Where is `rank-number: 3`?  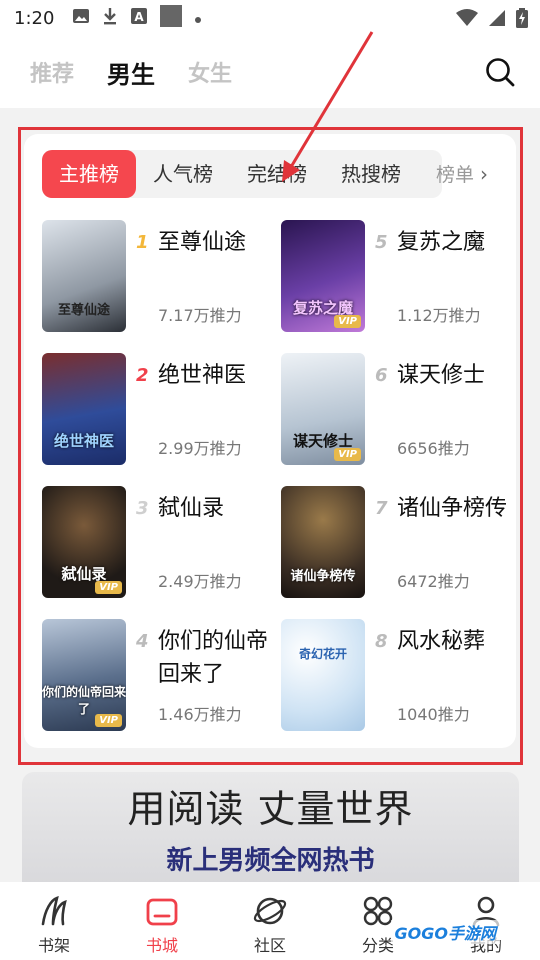
rank-number: 3 is located at coordinates (142, 508).